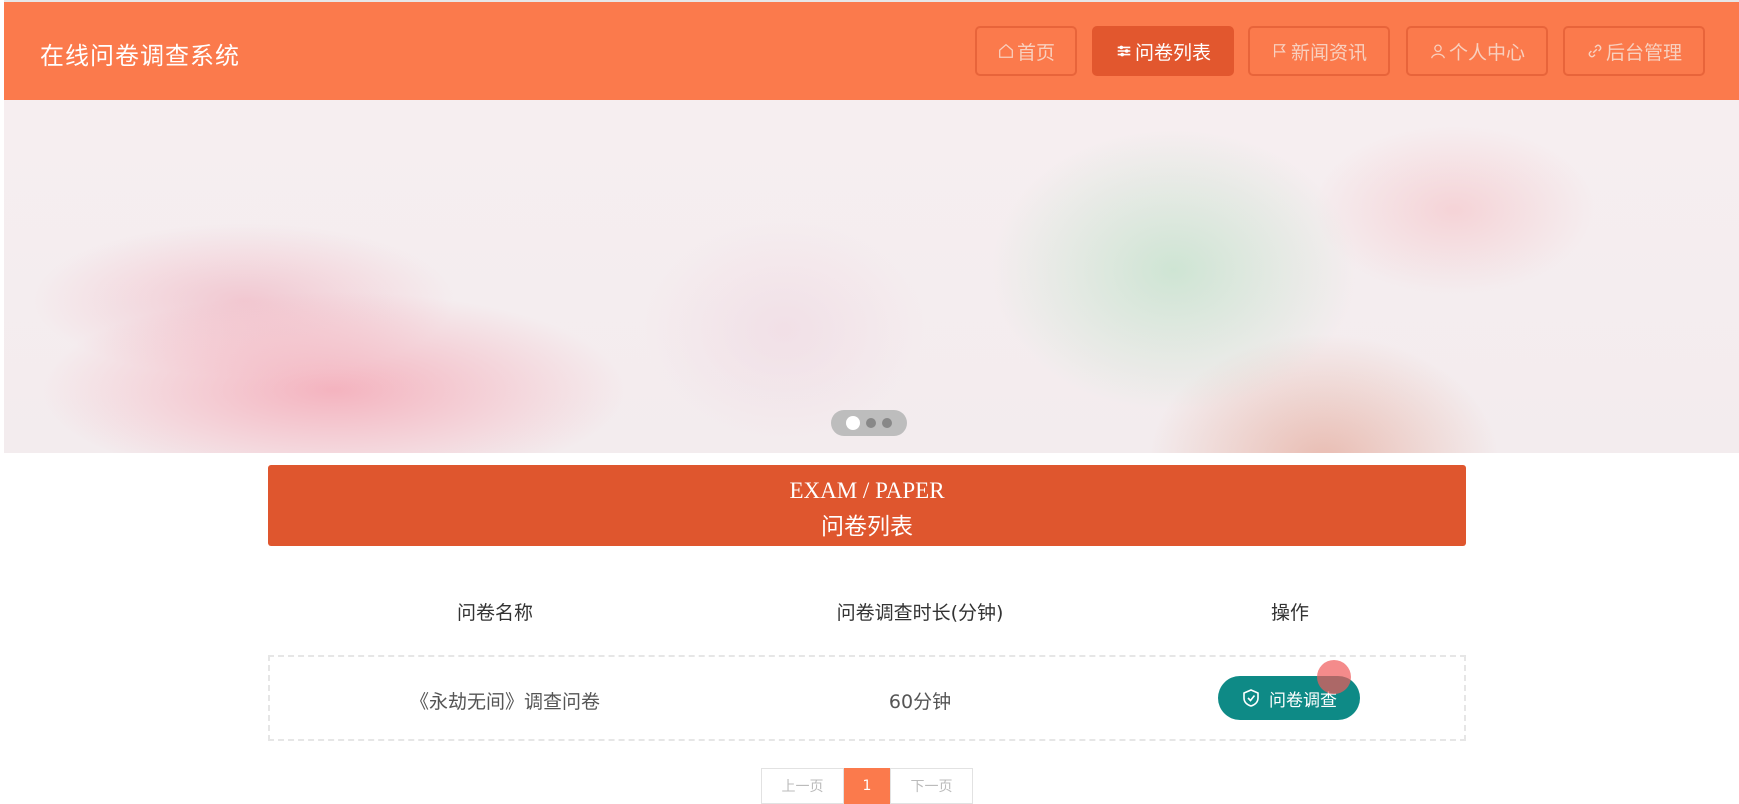  Describe the element at coordinates (494, 613) in the screenshot. I see `column-header-name: 问卷名称` at that location.